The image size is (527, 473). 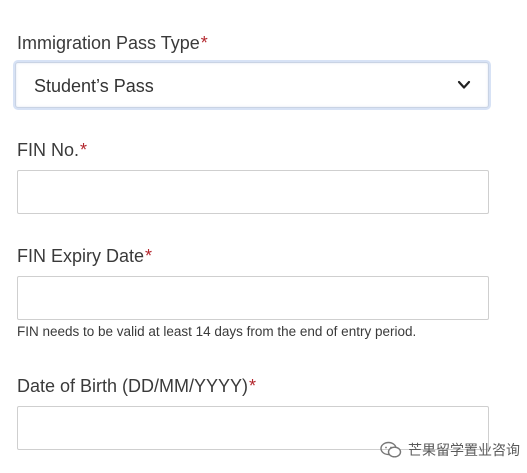 I want to click on pass-type-label-text: Immigration Pass Type, so click(x=108, y=43).